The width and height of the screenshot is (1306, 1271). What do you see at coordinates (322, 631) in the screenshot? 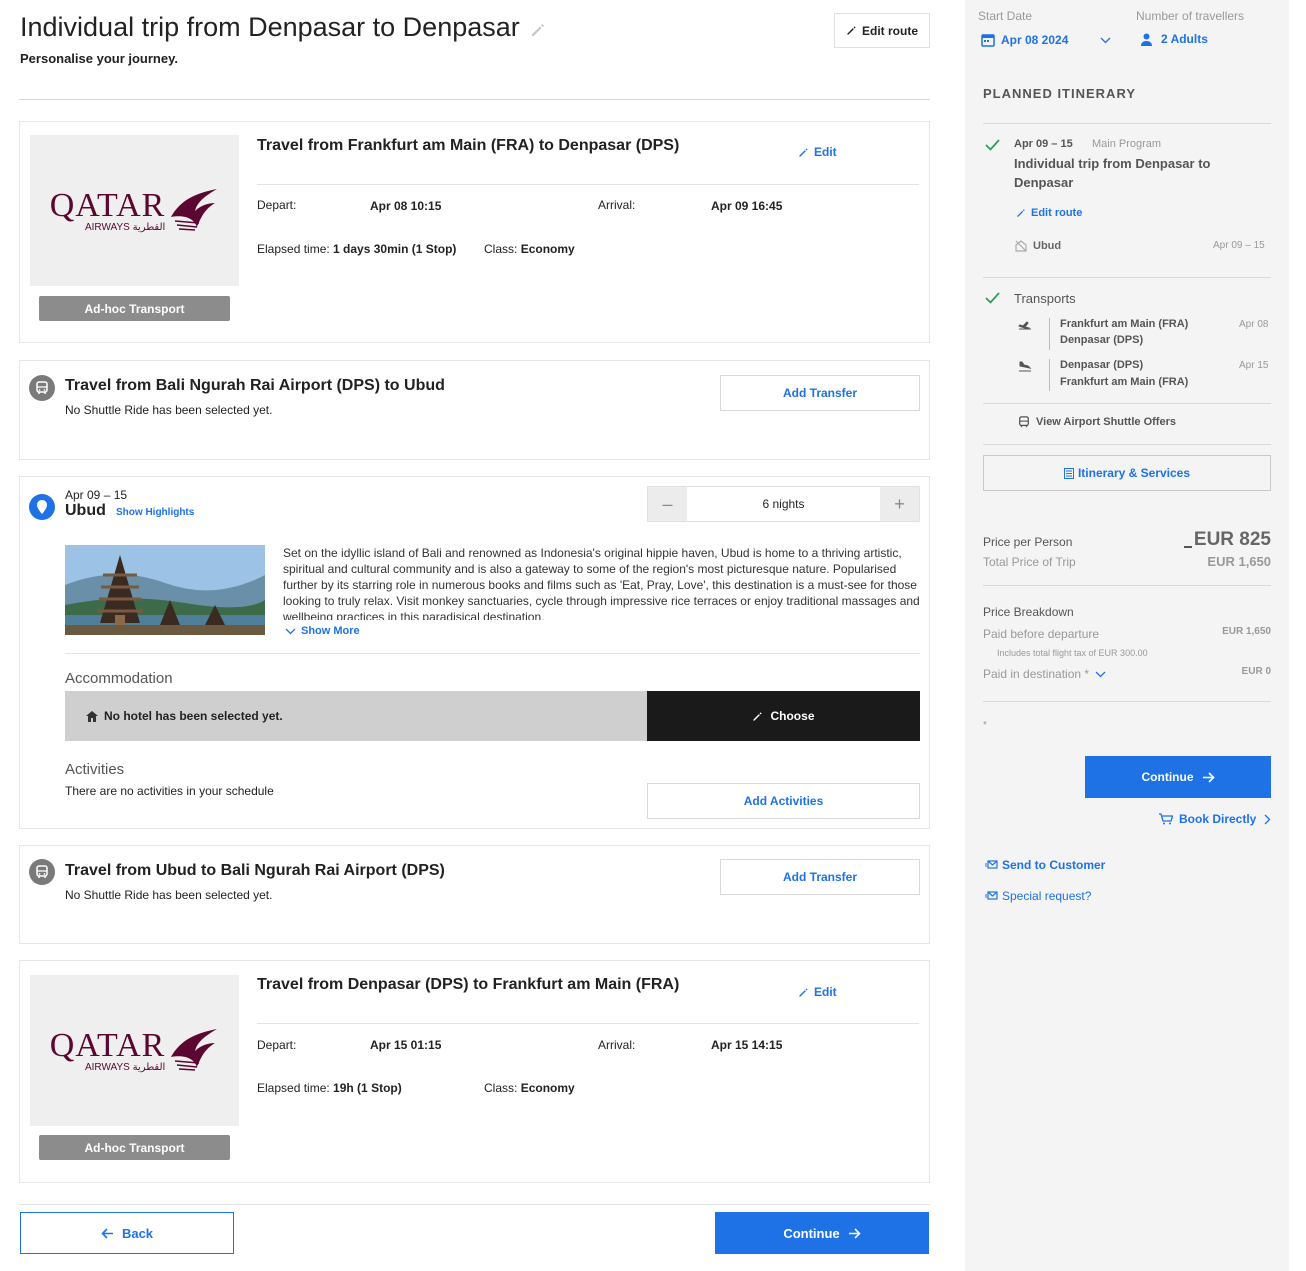
I see `show-more-link: Show More` at bounding box center [322, 631].